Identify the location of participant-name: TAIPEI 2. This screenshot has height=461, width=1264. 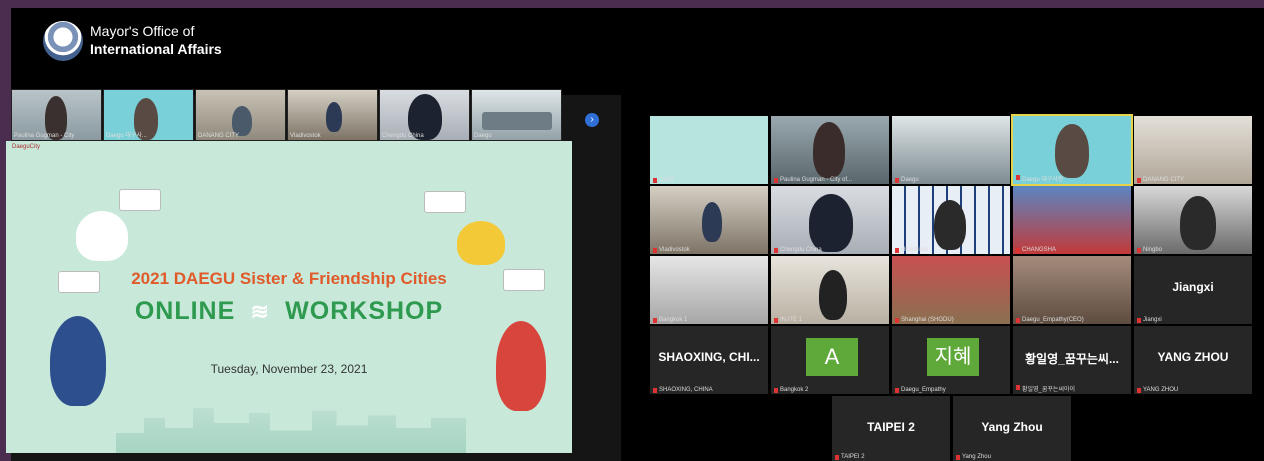
(850, 457).